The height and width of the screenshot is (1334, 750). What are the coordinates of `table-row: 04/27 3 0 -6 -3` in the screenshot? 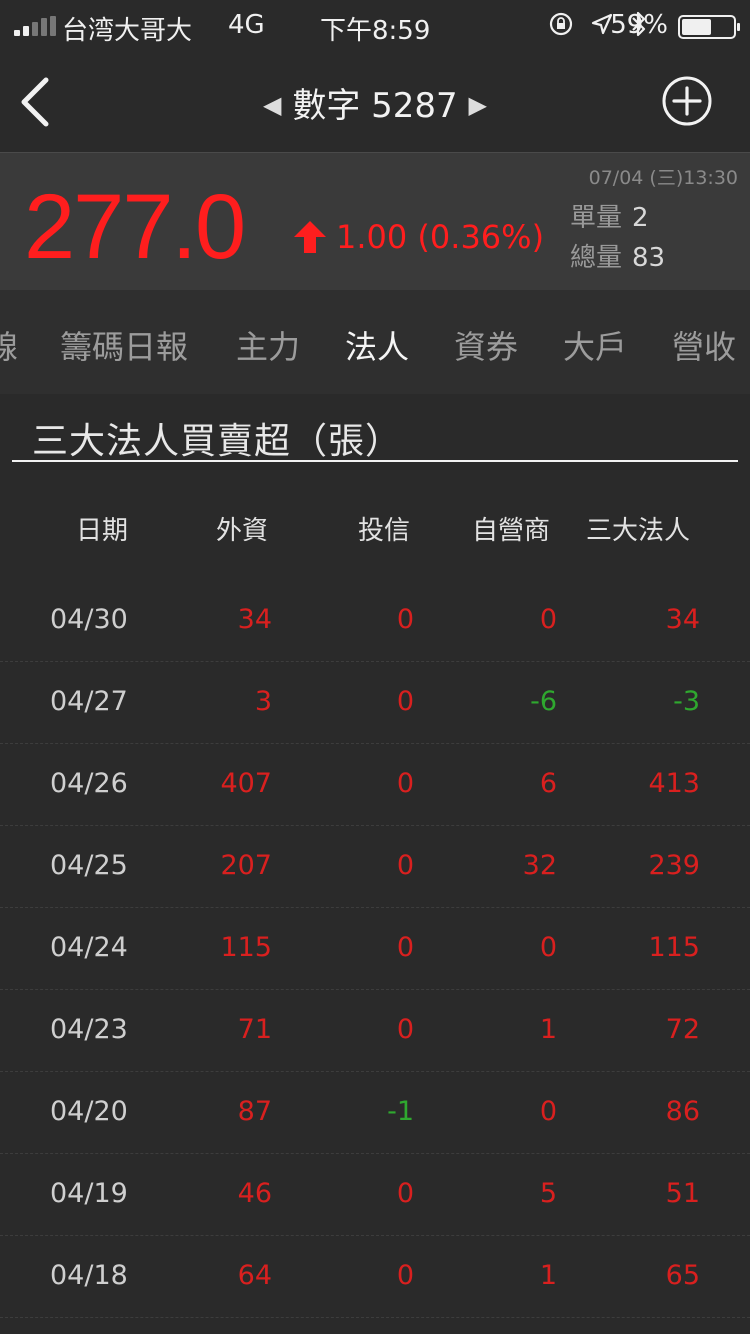 It's located at (375, 703).